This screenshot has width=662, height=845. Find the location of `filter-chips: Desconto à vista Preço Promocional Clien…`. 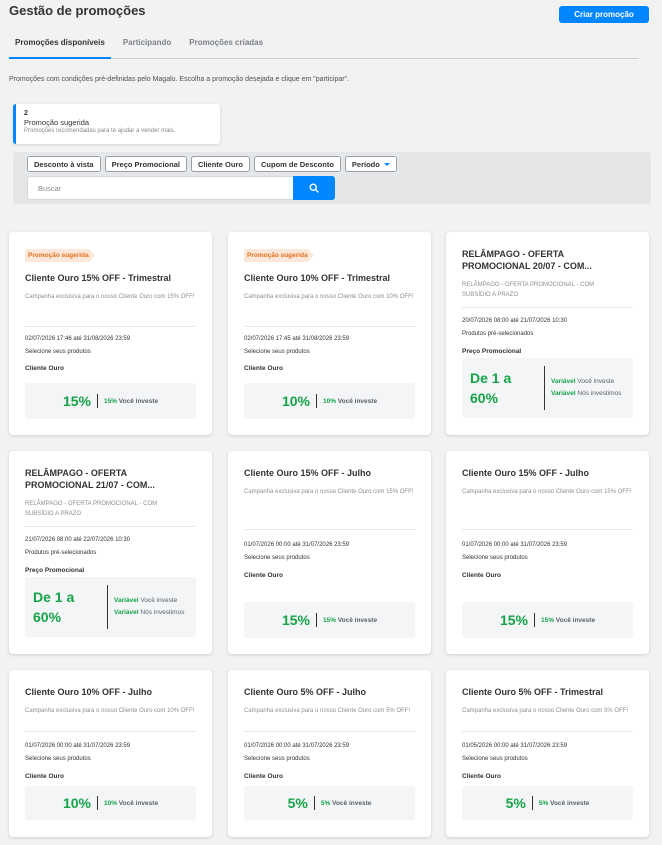

filter-chips: Desconto à vista Preço Promocional Clien… is located at coordinates (212, 164).